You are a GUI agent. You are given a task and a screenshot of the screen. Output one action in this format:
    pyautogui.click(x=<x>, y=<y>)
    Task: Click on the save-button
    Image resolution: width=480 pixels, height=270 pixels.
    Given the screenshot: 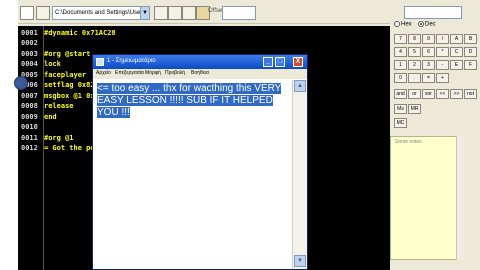 What is the action you would take?
    pyautogui.click(x=175, y=13)
    